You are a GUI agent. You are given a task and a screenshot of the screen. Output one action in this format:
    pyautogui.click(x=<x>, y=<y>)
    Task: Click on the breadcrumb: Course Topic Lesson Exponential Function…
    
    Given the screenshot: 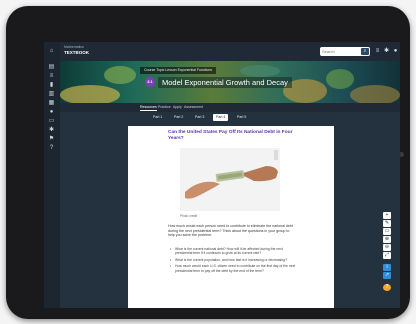 What is the action you would take?
    pyautogui.click(x=178, y=70)
    